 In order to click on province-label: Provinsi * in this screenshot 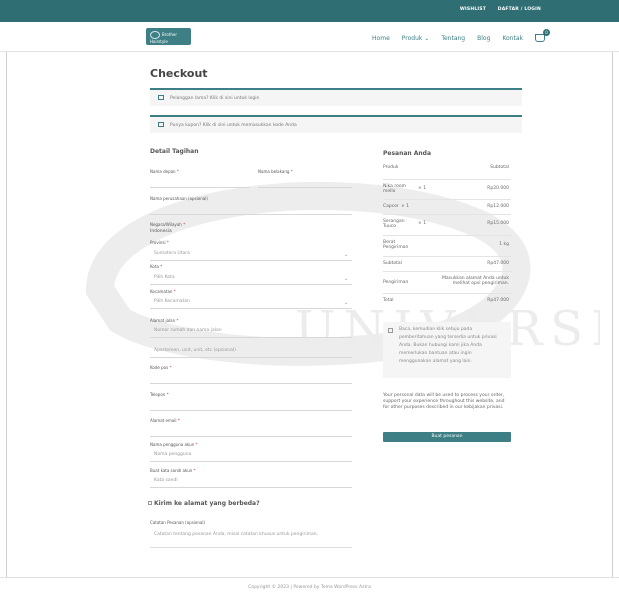, I will do `click(159, 242)`.